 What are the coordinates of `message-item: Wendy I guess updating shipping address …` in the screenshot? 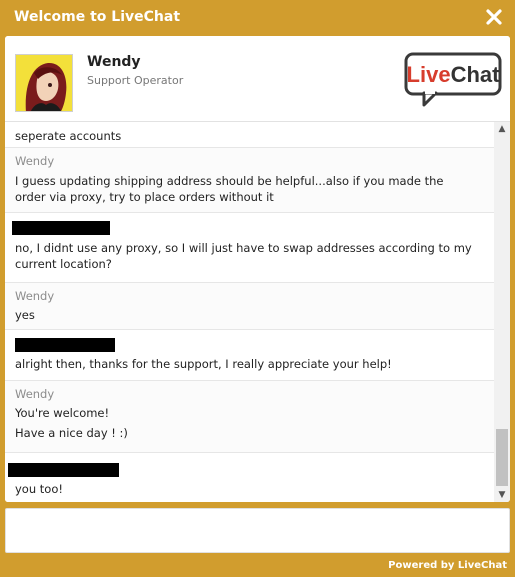 It's located at (249, 180).